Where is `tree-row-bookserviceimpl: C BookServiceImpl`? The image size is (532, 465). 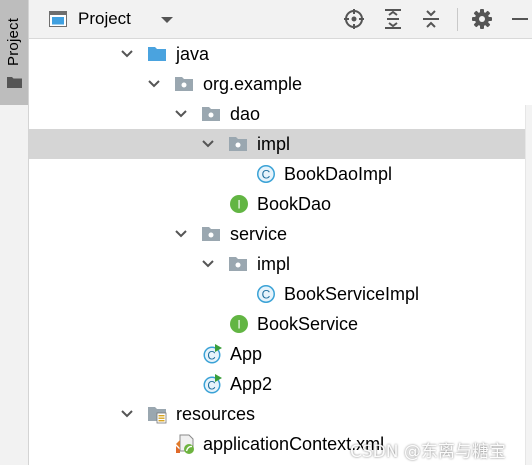 tree-row-bookserviceimpl: C BookServiceImpl is located at coordinates (280, 294).